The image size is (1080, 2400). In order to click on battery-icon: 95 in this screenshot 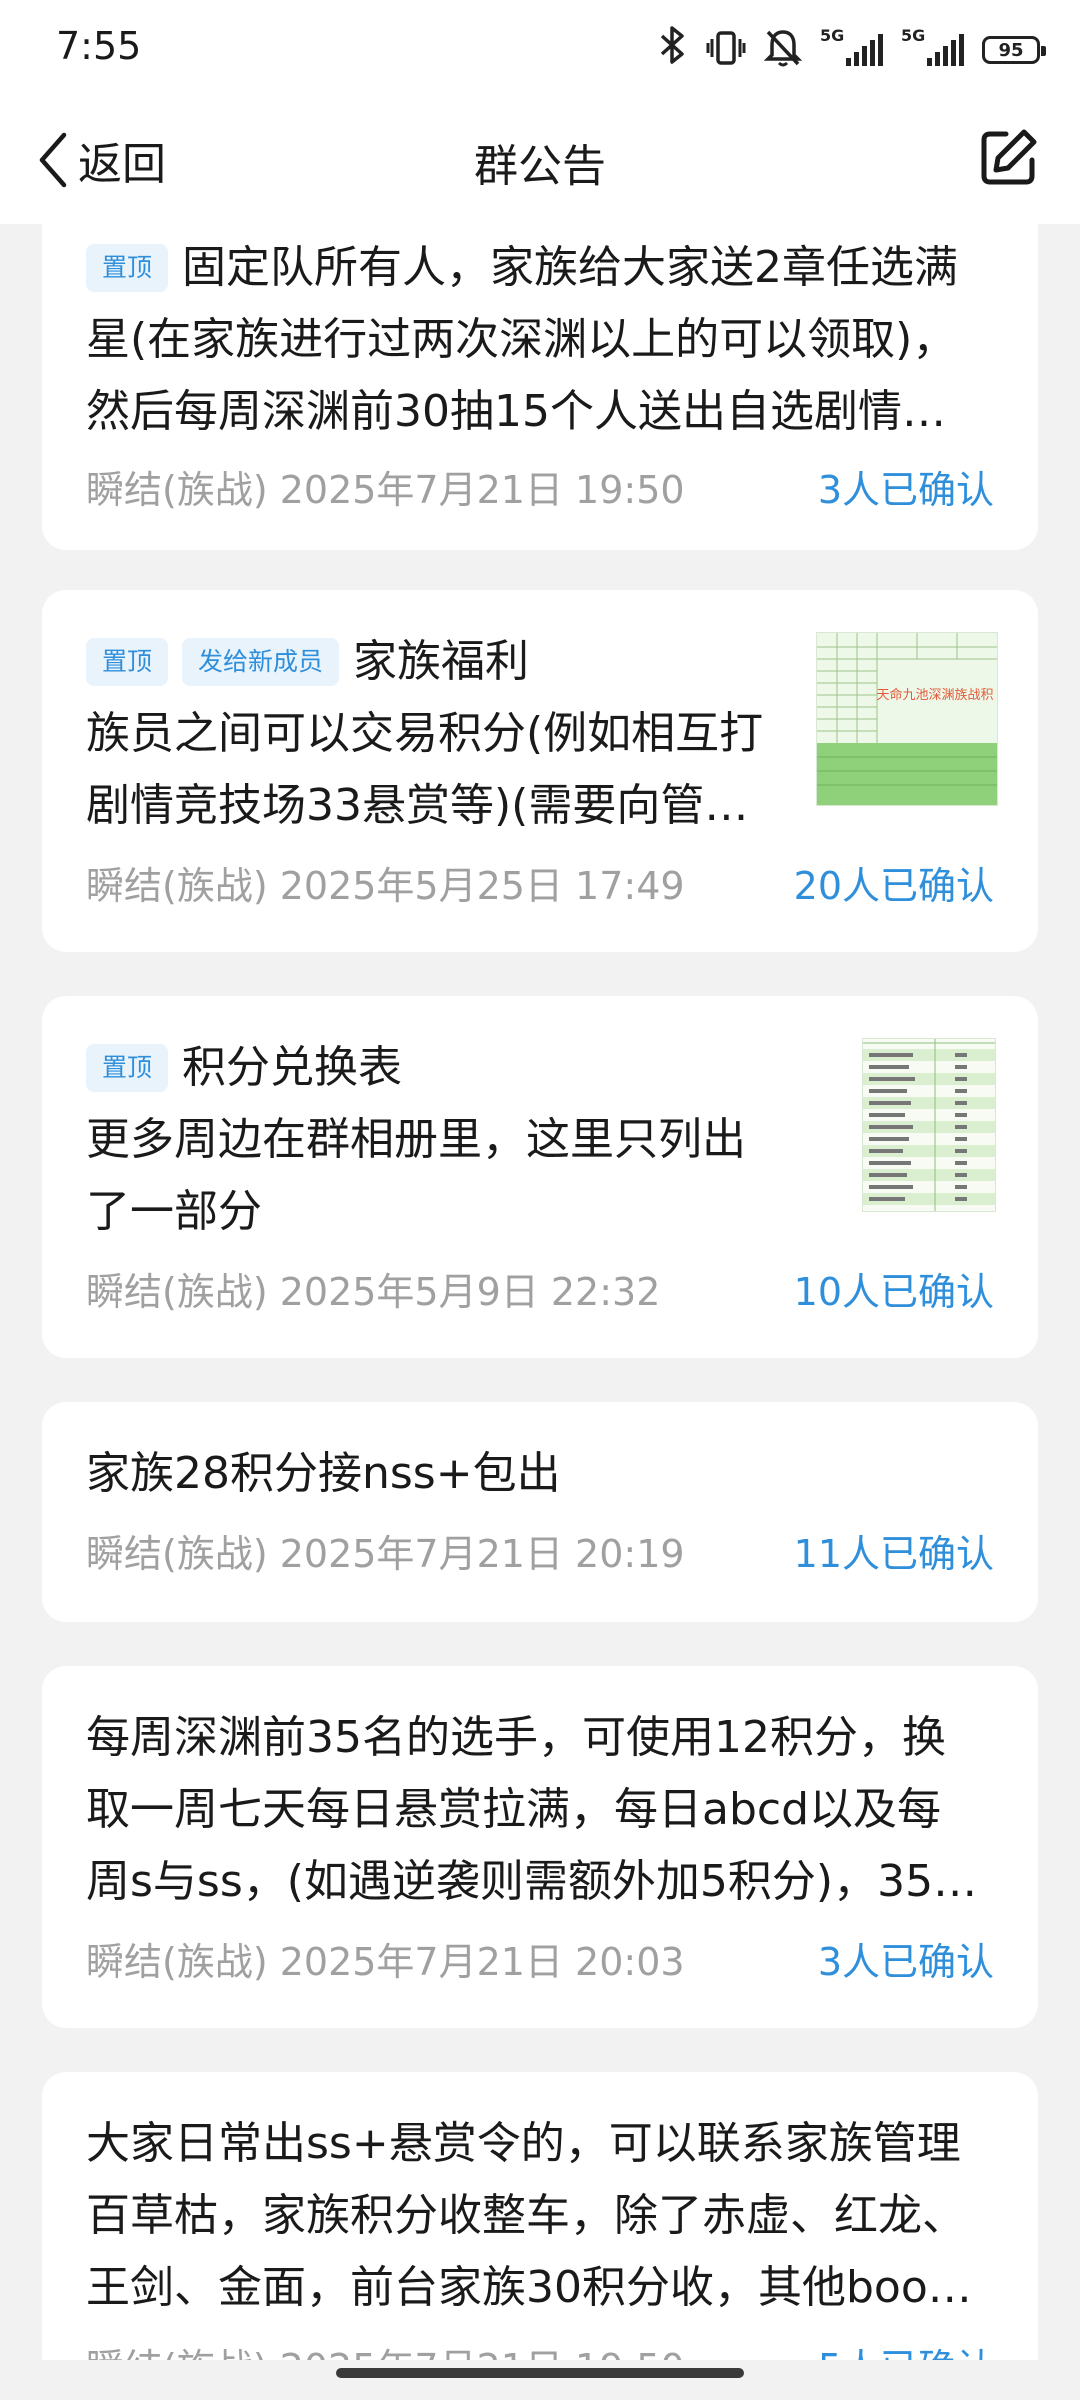, I will do `click(1014, 50)`.